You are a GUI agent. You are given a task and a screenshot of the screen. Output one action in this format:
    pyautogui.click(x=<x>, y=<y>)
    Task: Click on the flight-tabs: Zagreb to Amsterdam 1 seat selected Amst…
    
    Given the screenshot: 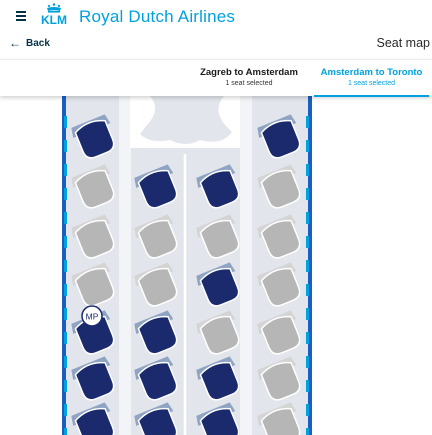 What is the action you would take?
    pyautogui.click(x=216, y=78)
    